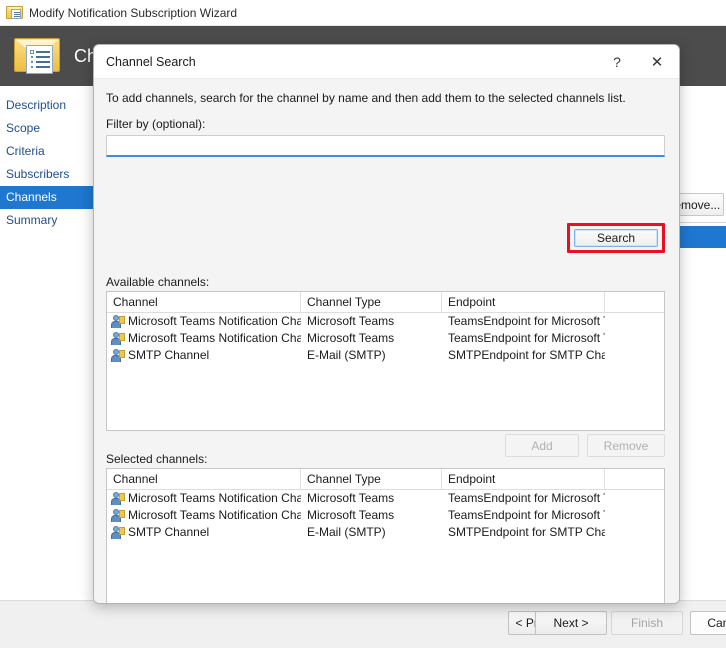 The width and height of the screenshot is (726, 648). Describe the element at coordinates (571, 623) in the screenshot. I see `next-button: Next >` at that location.